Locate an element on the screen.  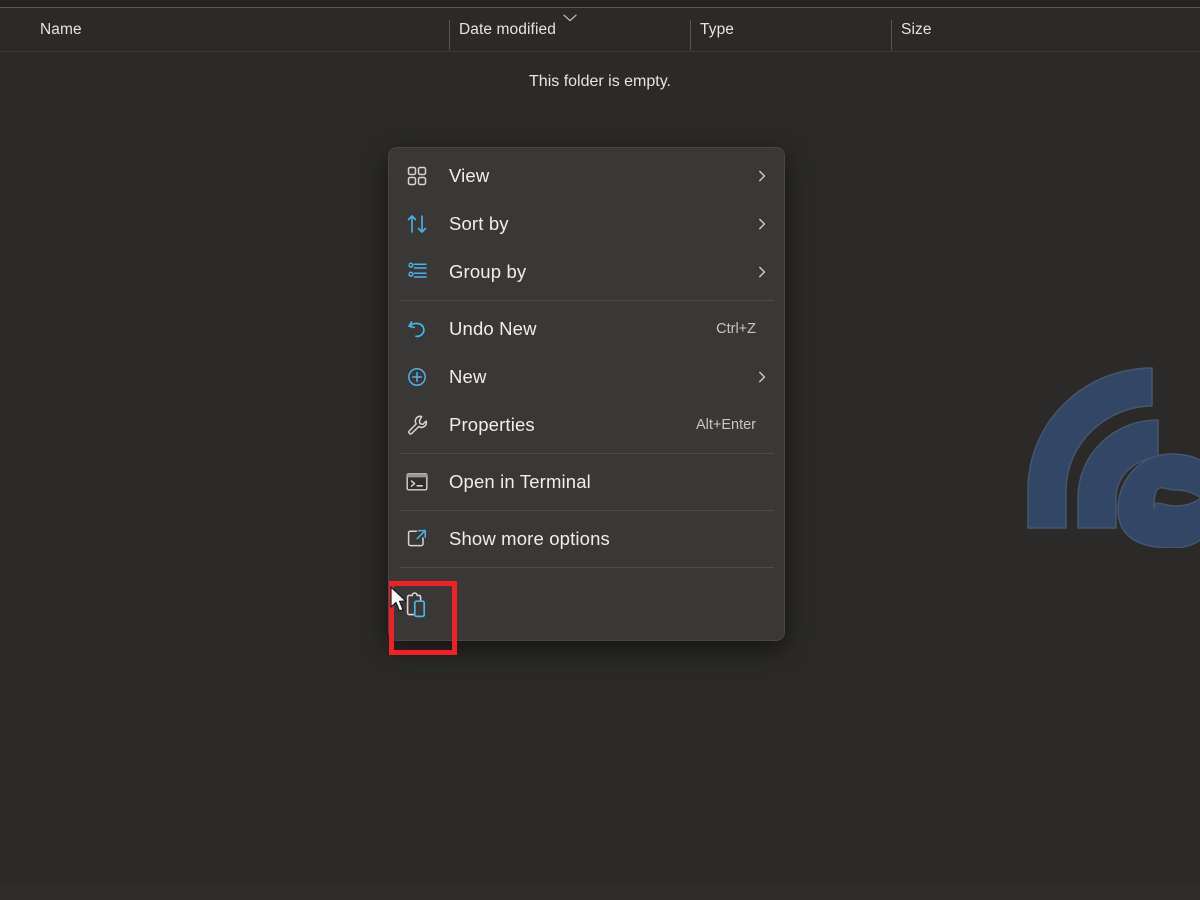
menu-item-label: New is located at coordinates (468, 376).